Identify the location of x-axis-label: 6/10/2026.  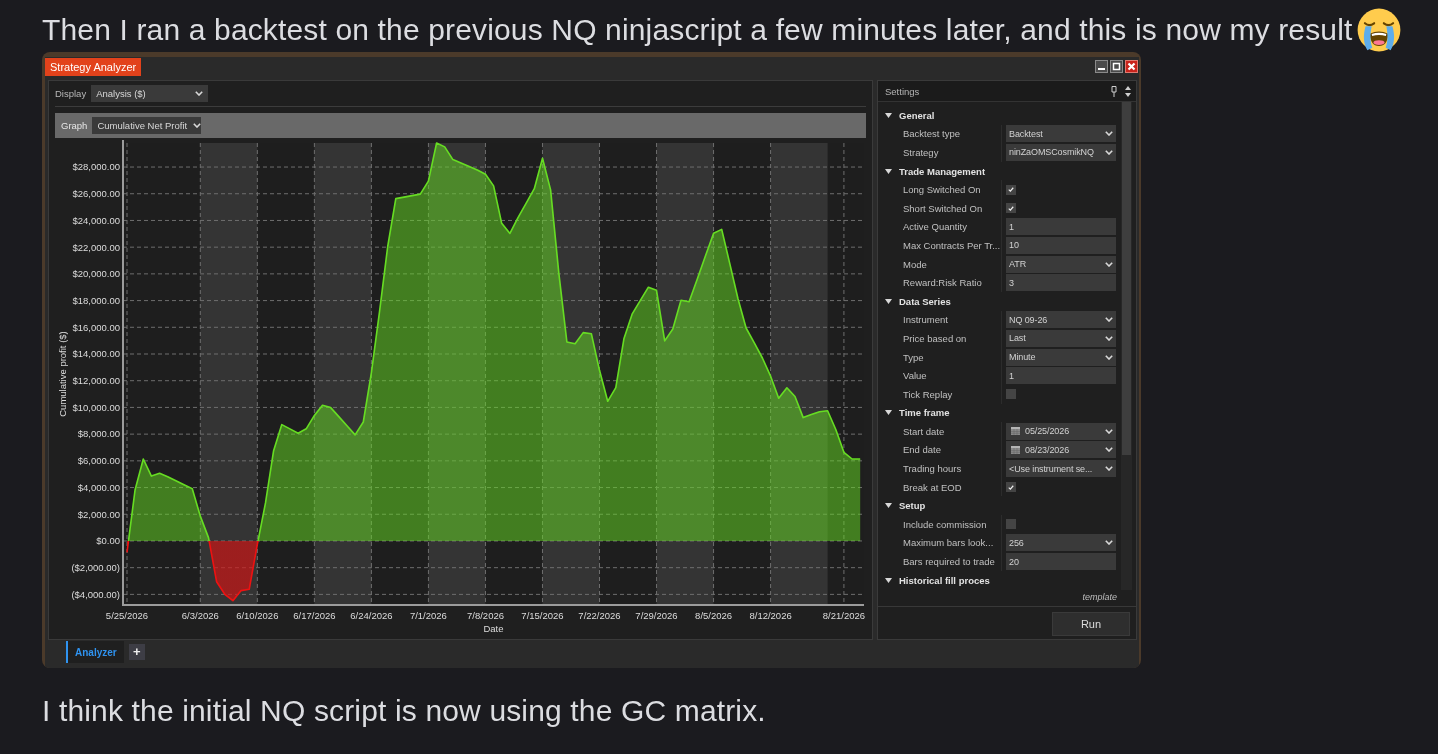
(257, 615).